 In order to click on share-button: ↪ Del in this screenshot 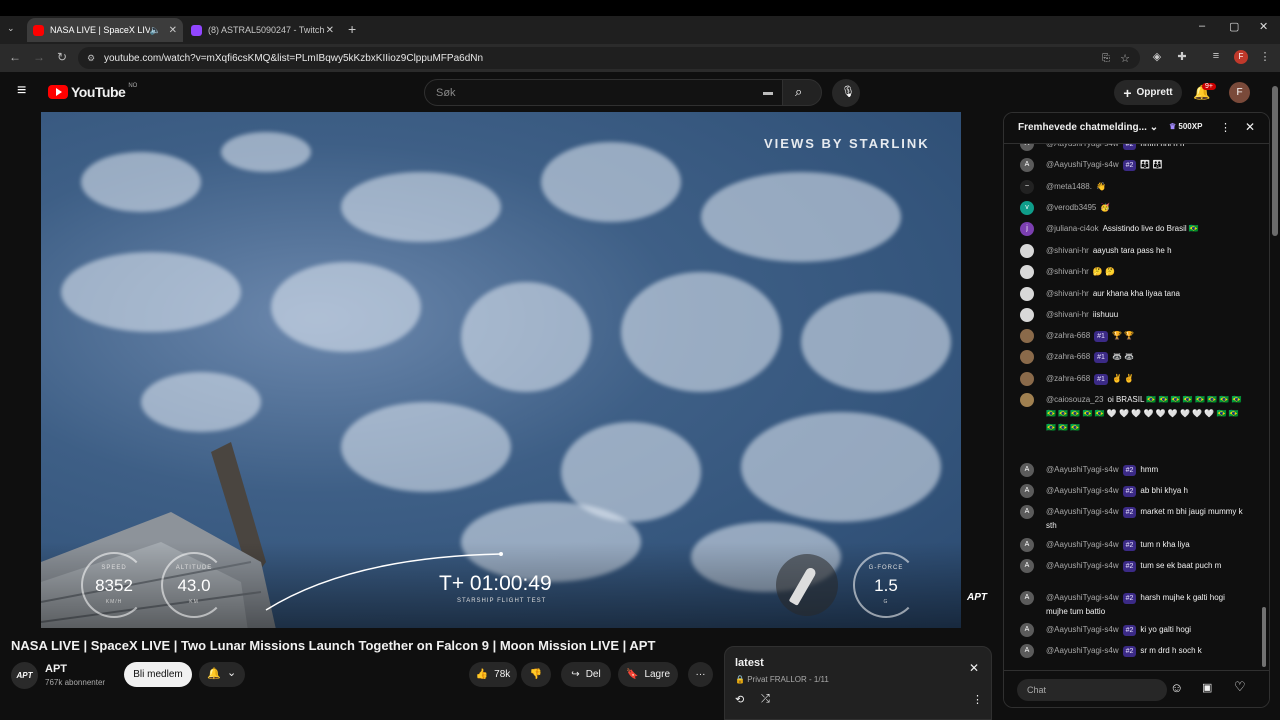, I will do `click(586, 674)`.